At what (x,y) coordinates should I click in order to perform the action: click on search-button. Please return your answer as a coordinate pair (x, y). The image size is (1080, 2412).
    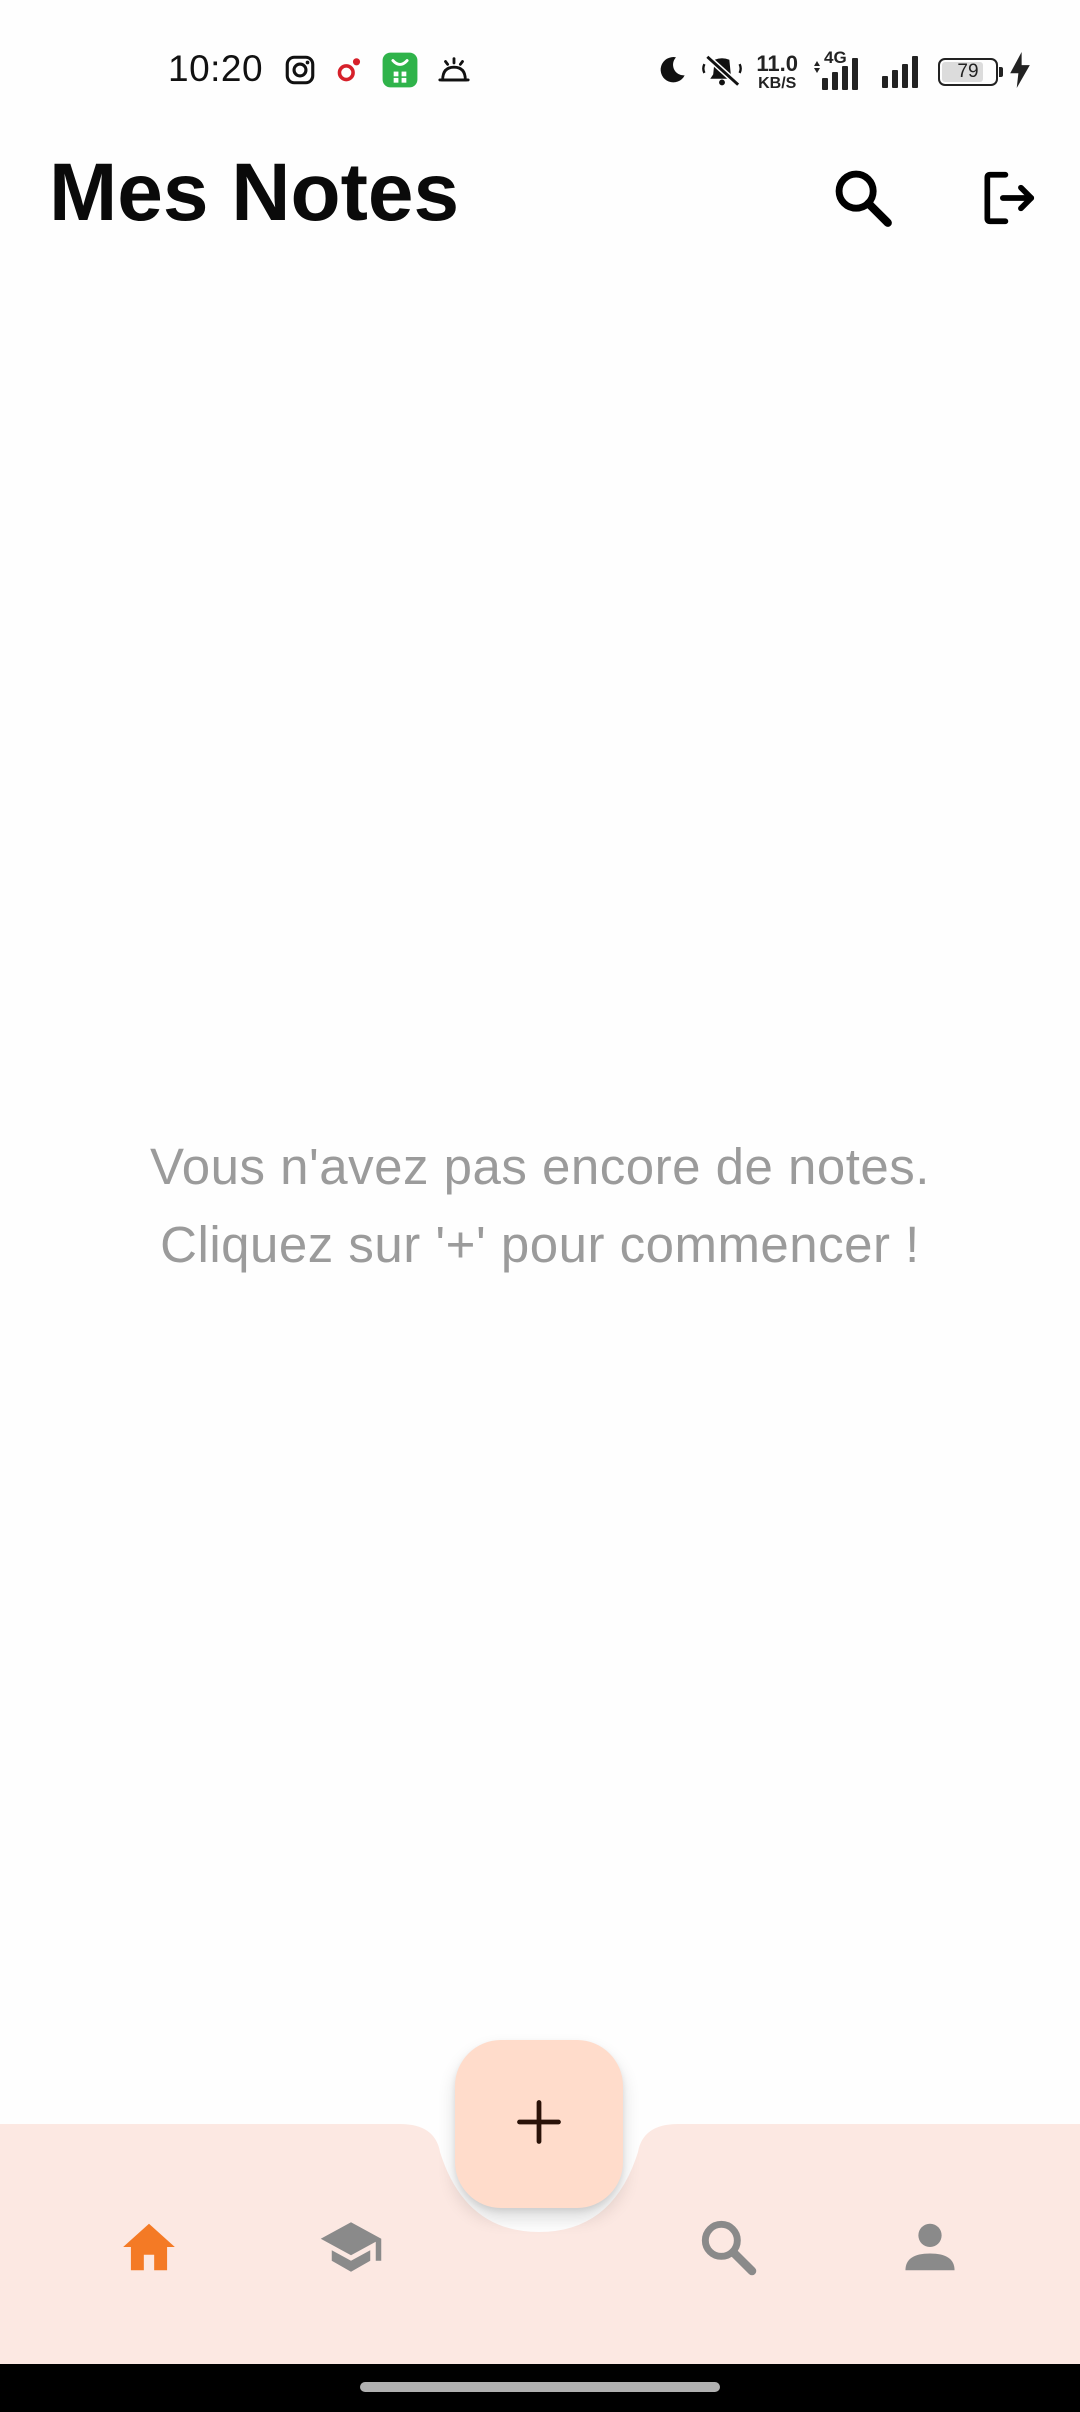
    Looking at the image, I should click on (863, 200).